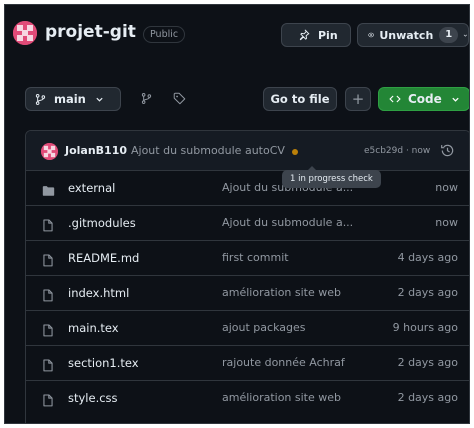  What do you see at coordinates (103, 258) in the screenshot?
I see `file-name: README.md` at bounding box center [103, 258].